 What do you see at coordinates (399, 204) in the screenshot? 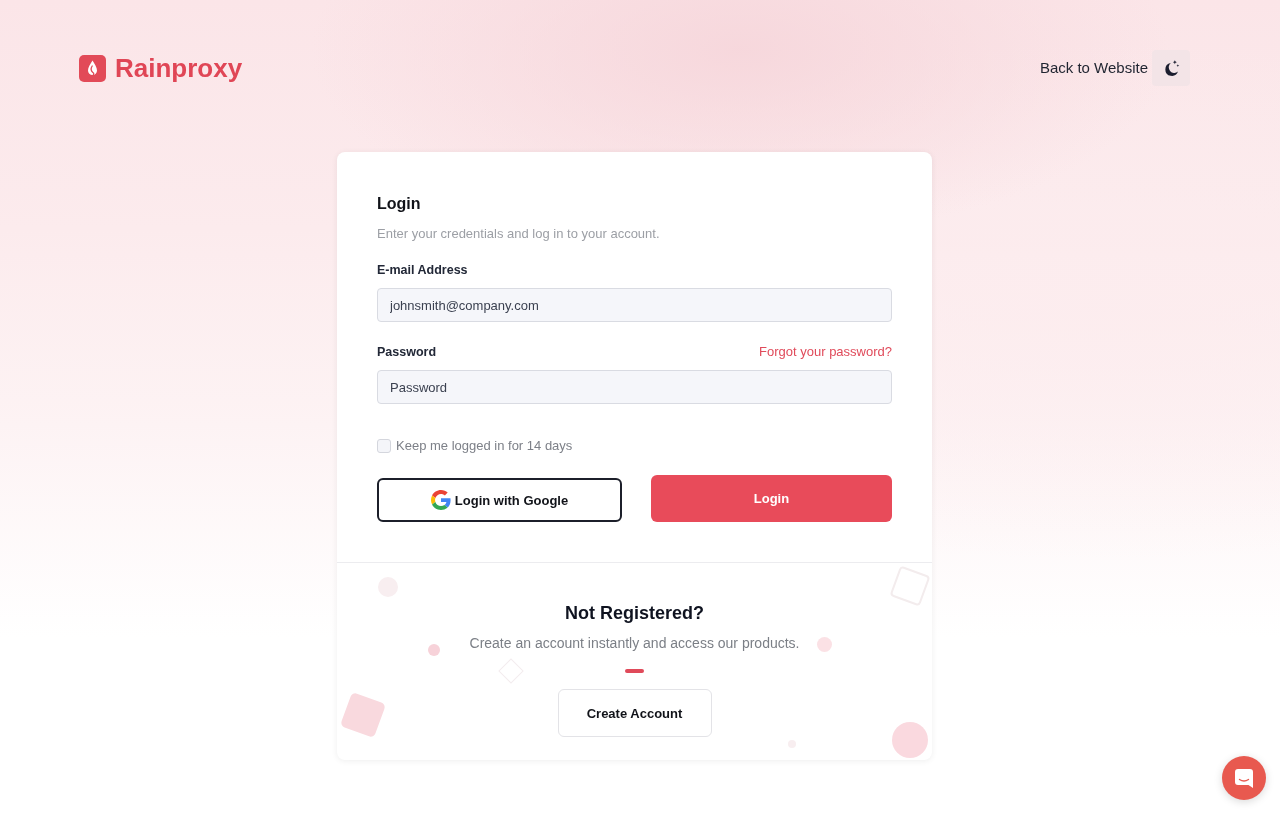
I see `login-title: Login` at bounding box center [399, 204].